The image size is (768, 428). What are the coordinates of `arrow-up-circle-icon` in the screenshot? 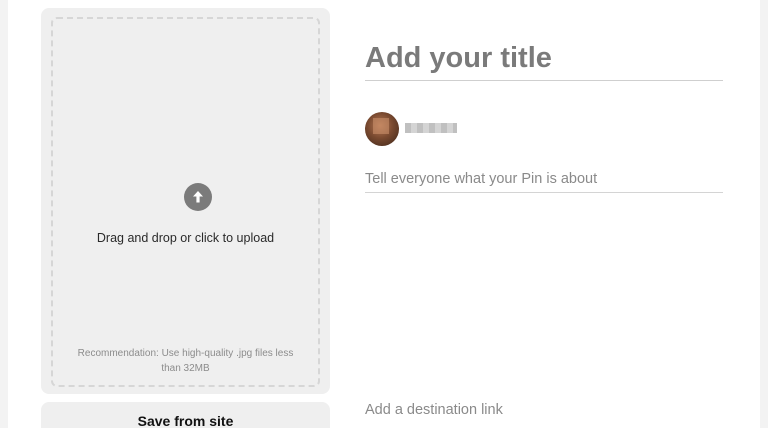 It's located at (198, 197).